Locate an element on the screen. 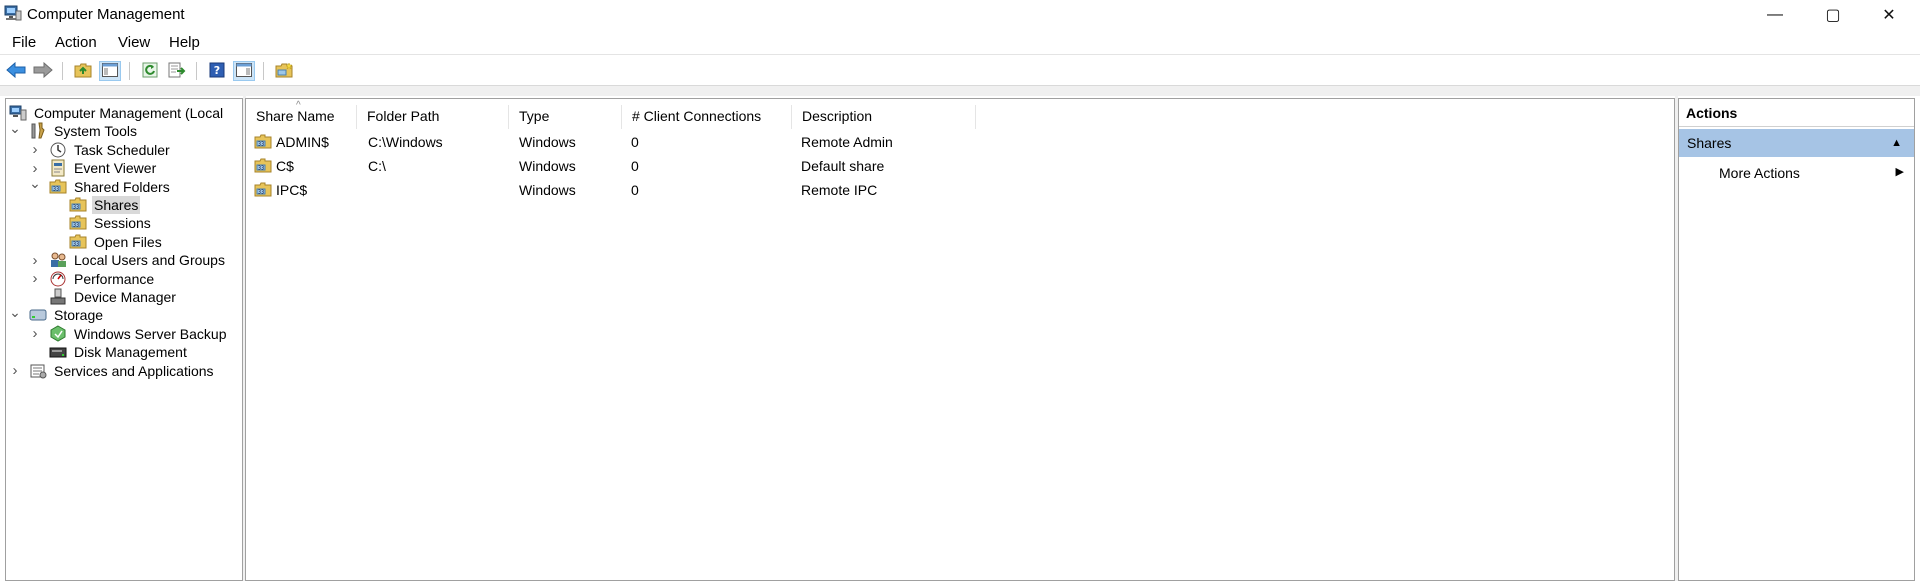 This screenshot has width=1920, height=581. tree-item-services-and-applications: › Services and Applications is located at coordinates (112, 371).